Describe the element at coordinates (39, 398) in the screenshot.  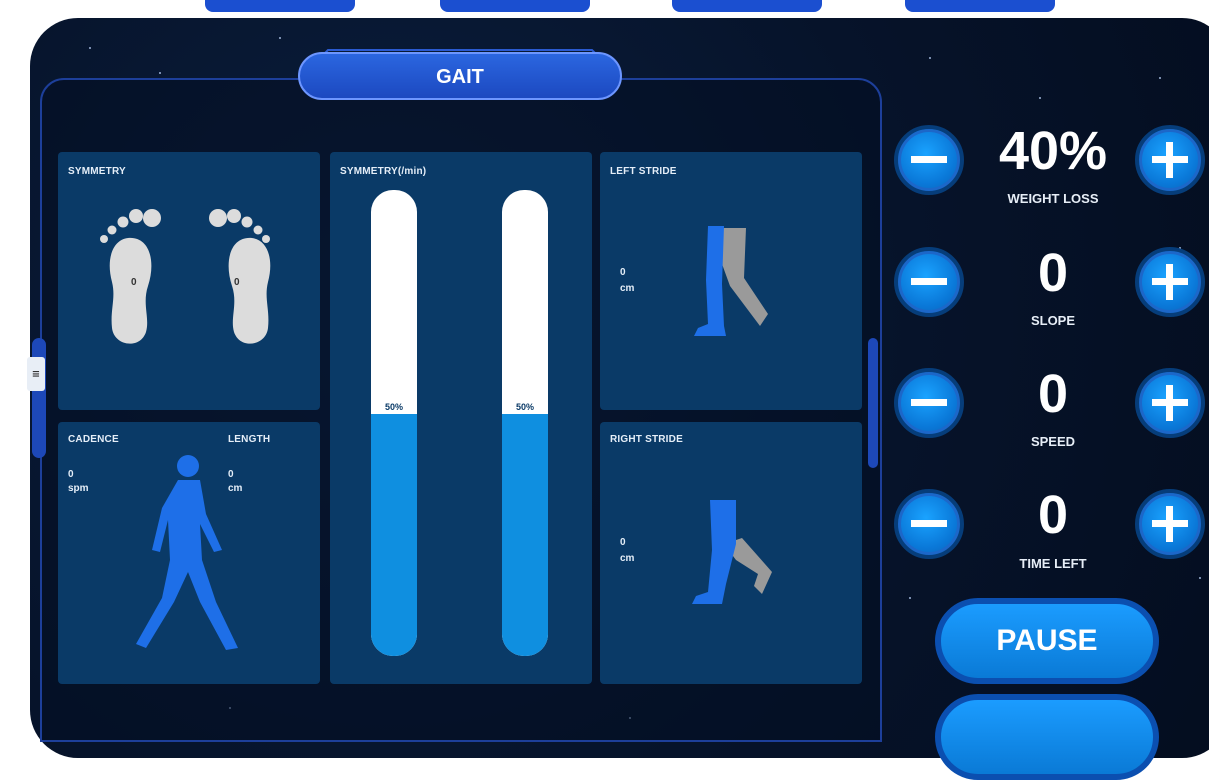
I see `panel-left-rail` at that location.